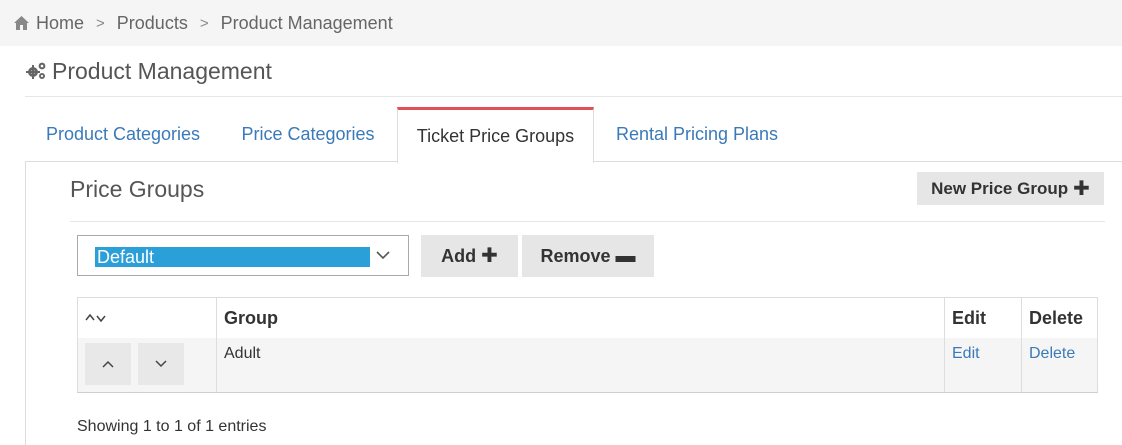 The width and height of the screenshot is (1122, 445). What do you see at coordinates (251, 318) in the screenshot?
I see `column-header-group: Group` at bounding box center [251, 318].